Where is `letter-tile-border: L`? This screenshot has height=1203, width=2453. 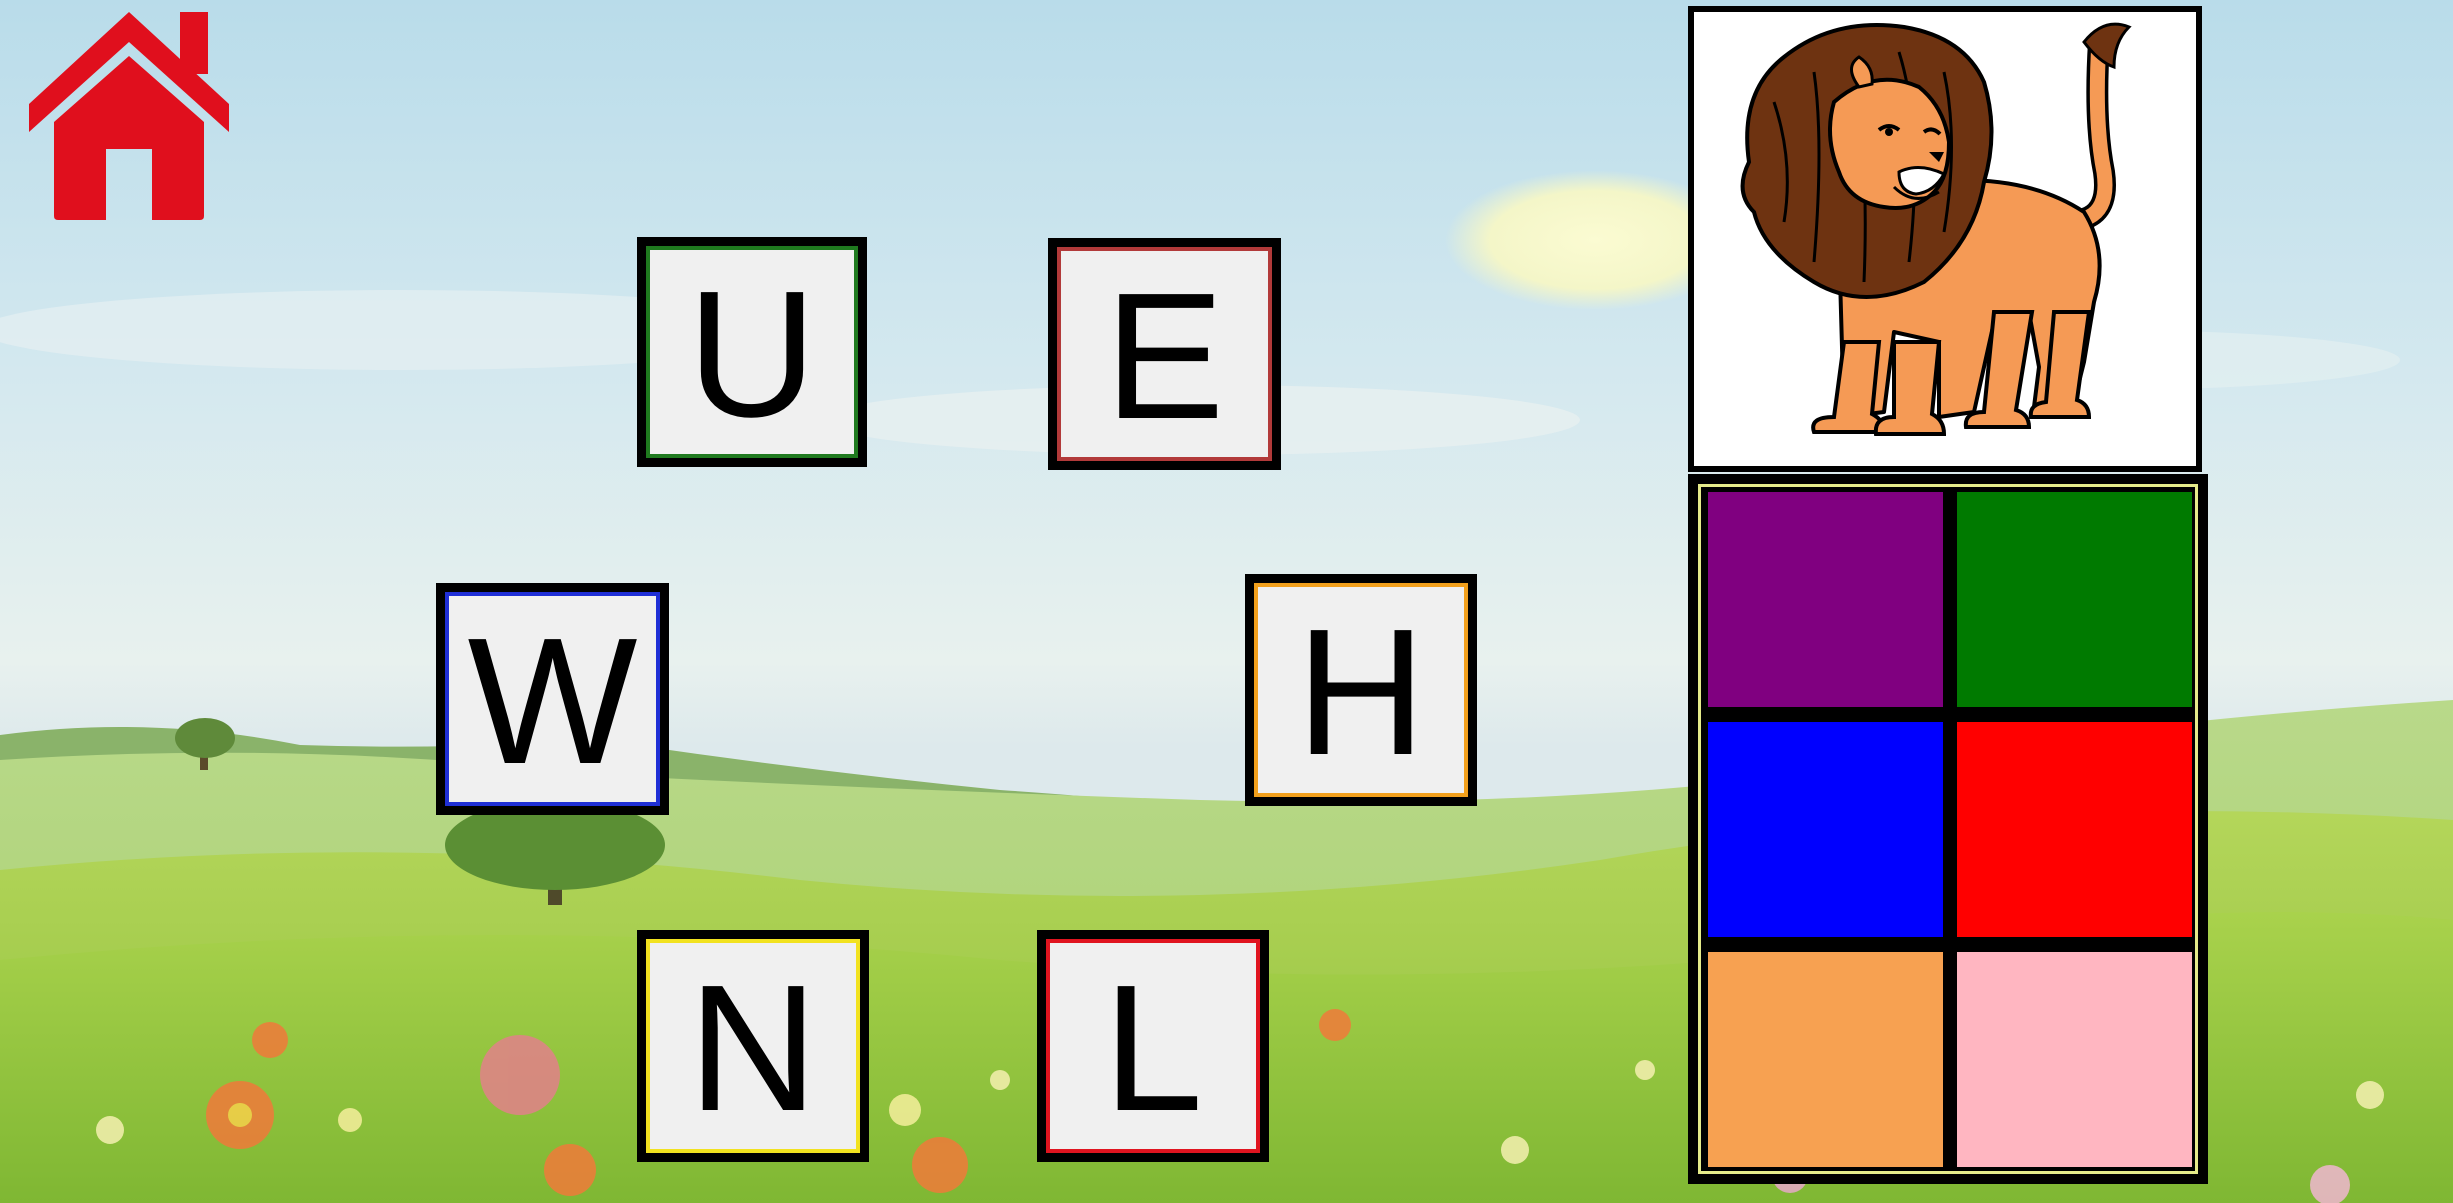 letter-tile-border: L is located at coordinates (1153, 1046).